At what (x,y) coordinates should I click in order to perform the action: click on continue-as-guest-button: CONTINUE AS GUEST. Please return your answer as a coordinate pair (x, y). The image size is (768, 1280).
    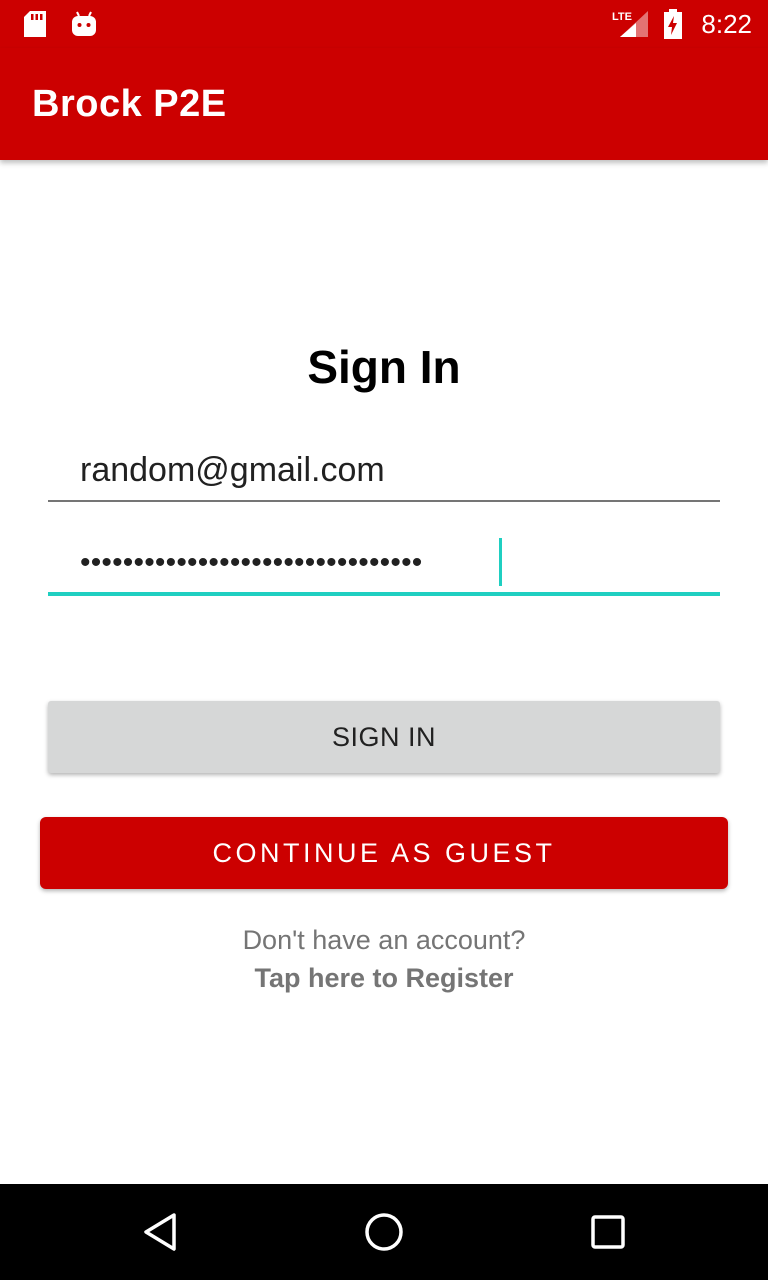
    Looking at the image, I should click on (384, 853).